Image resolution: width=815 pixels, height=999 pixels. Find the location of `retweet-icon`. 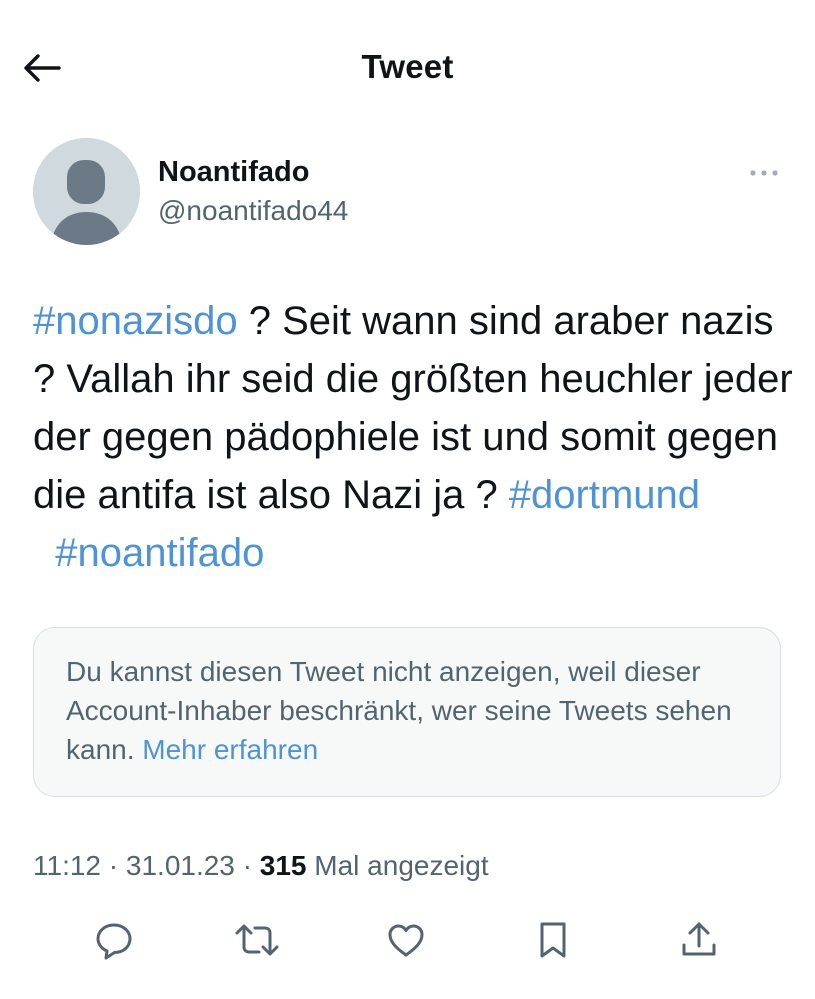

retweet-icon is located at coordinates (257, 940).